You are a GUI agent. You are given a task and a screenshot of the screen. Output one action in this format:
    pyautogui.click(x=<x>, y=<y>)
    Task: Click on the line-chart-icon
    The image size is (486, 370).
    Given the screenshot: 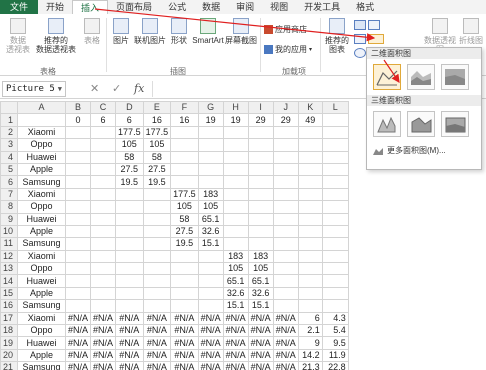 What is the action you would take?
    pyautogui.click(x=360, y=39)
    